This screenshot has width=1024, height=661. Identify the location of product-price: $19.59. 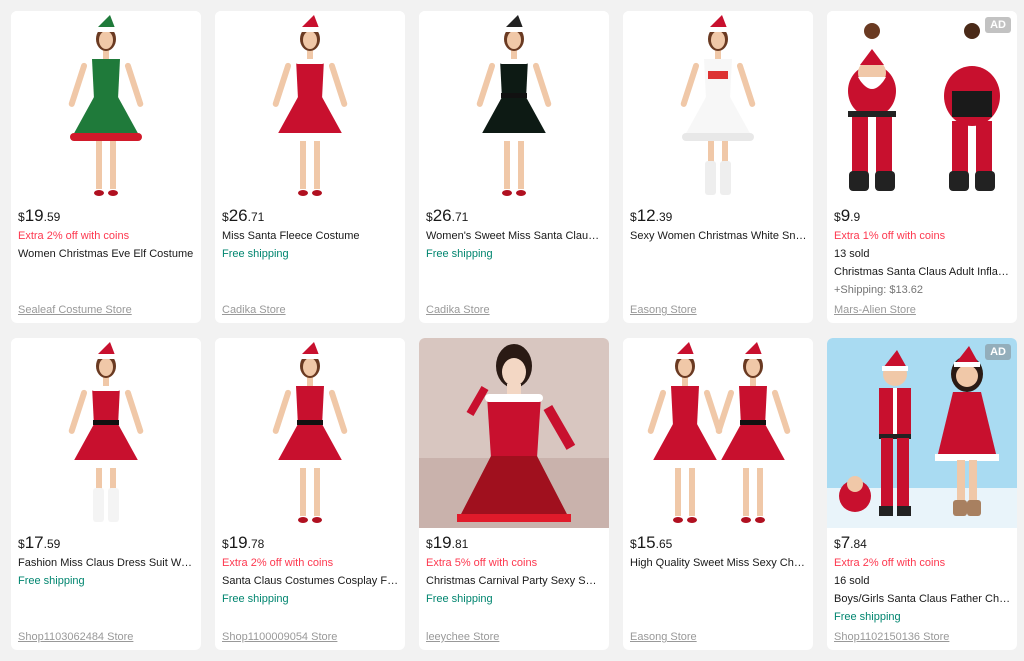
(106, 217).